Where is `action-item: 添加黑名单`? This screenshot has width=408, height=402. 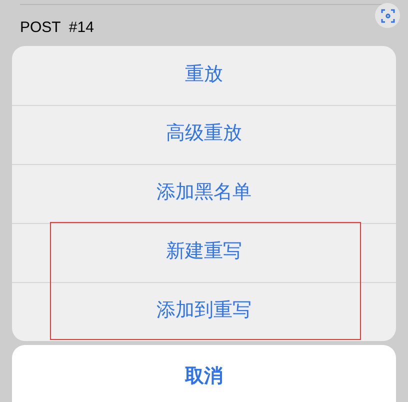 action-item: 添加黑名单 is located at coordinates (204, 193).